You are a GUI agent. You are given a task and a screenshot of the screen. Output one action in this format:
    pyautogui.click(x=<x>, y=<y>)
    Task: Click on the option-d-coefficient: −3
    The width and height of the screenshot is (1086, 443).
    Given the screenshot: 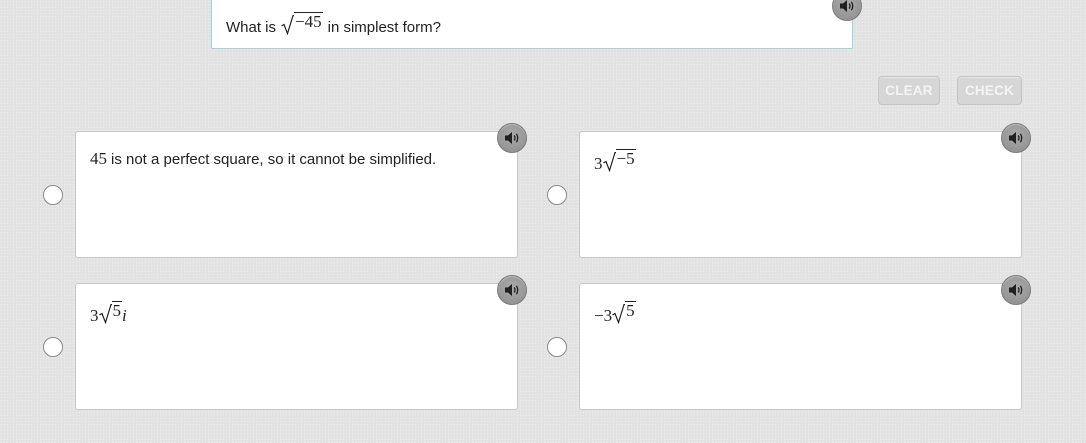 What is the action you would take?
    pyautogui.click(x=603, y=315)
    